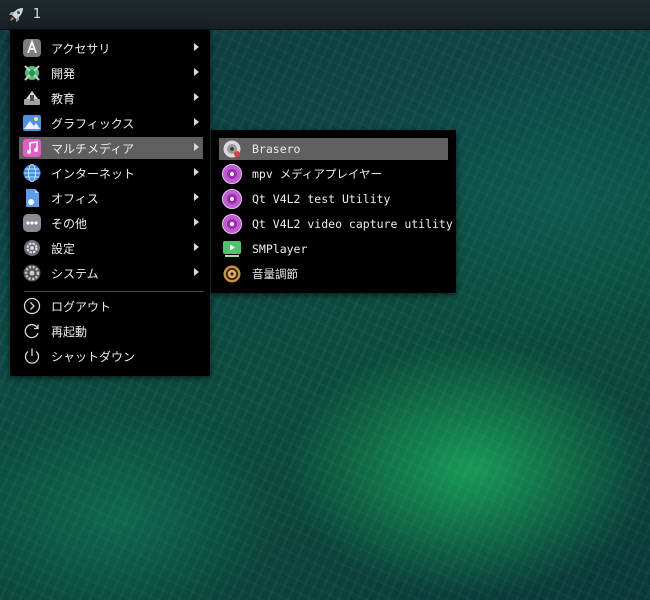 Image resolution: width=650 pixels, height=600 pixels. Describe the element at coordinates (32, 223) in the screenshot. I see `other-icon` at that location.